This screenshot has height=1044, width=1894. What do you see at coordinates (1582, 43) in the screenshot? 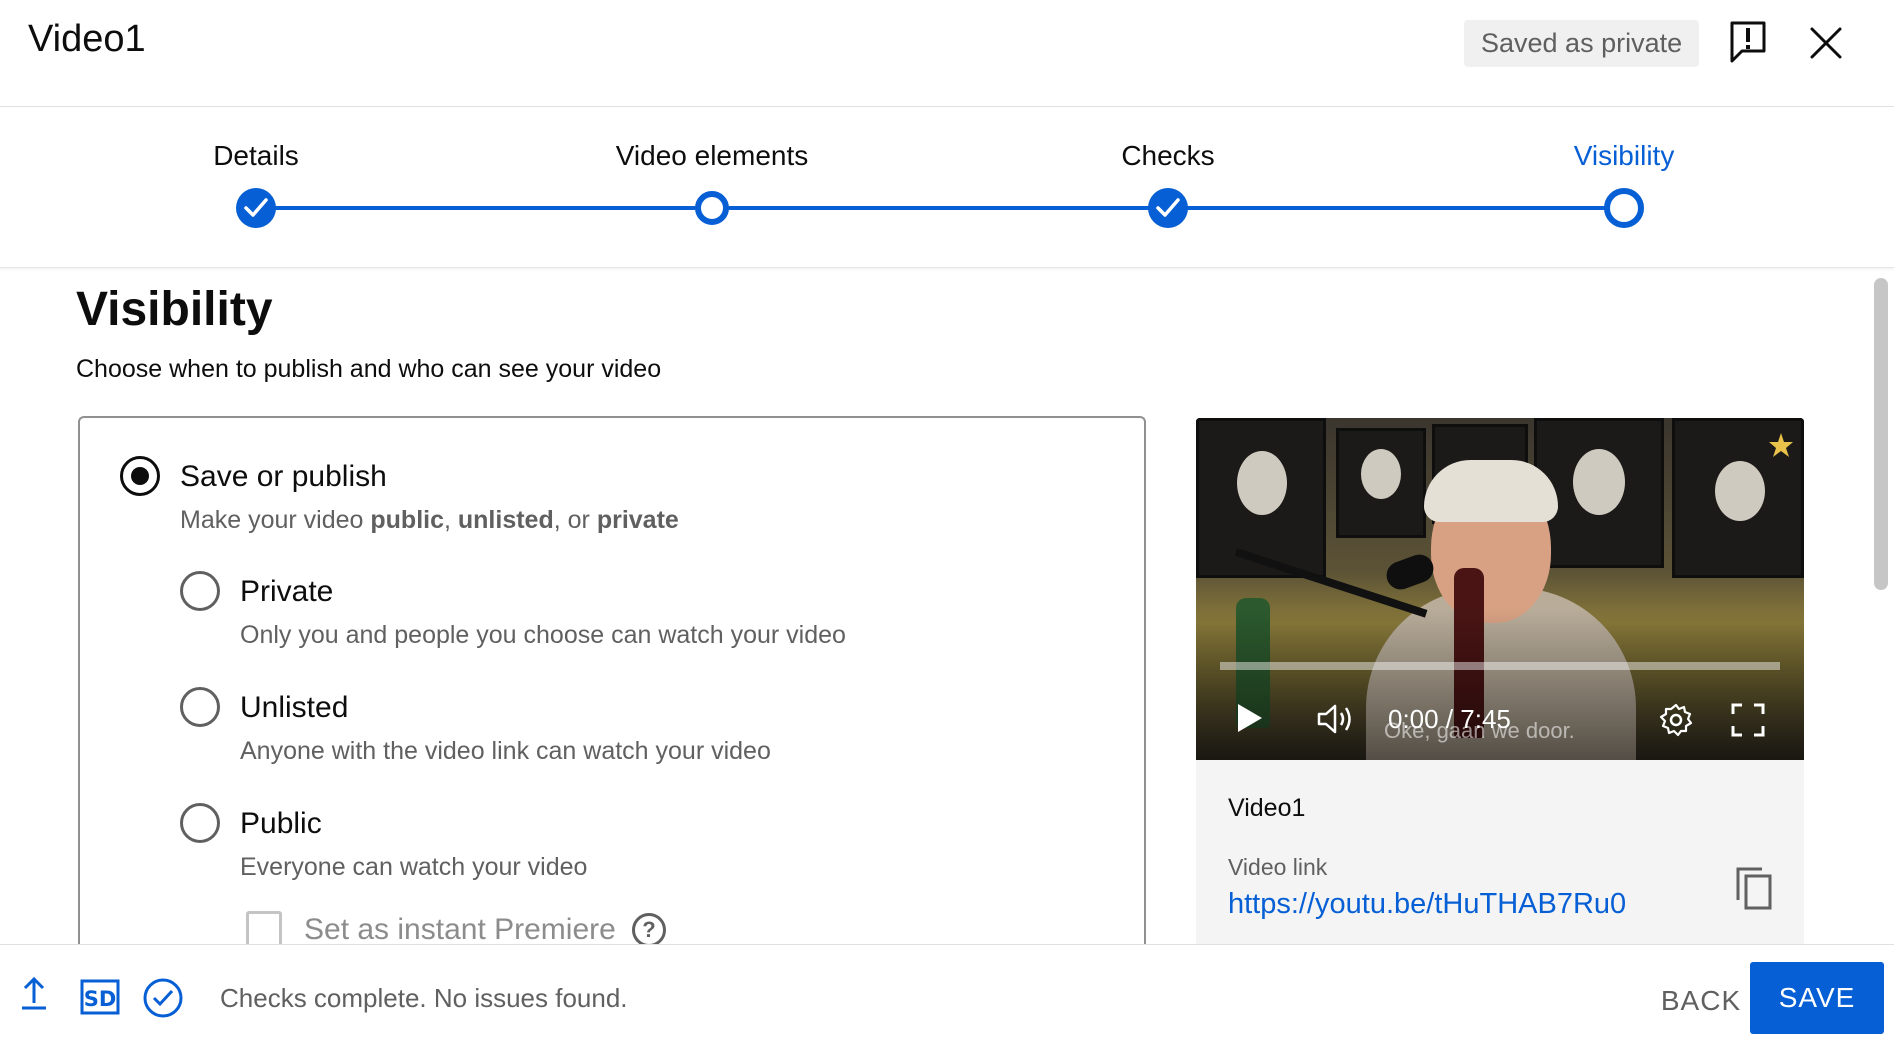
I see `saved-status-badge: Saved as private` at bounding box center [1582, 43].